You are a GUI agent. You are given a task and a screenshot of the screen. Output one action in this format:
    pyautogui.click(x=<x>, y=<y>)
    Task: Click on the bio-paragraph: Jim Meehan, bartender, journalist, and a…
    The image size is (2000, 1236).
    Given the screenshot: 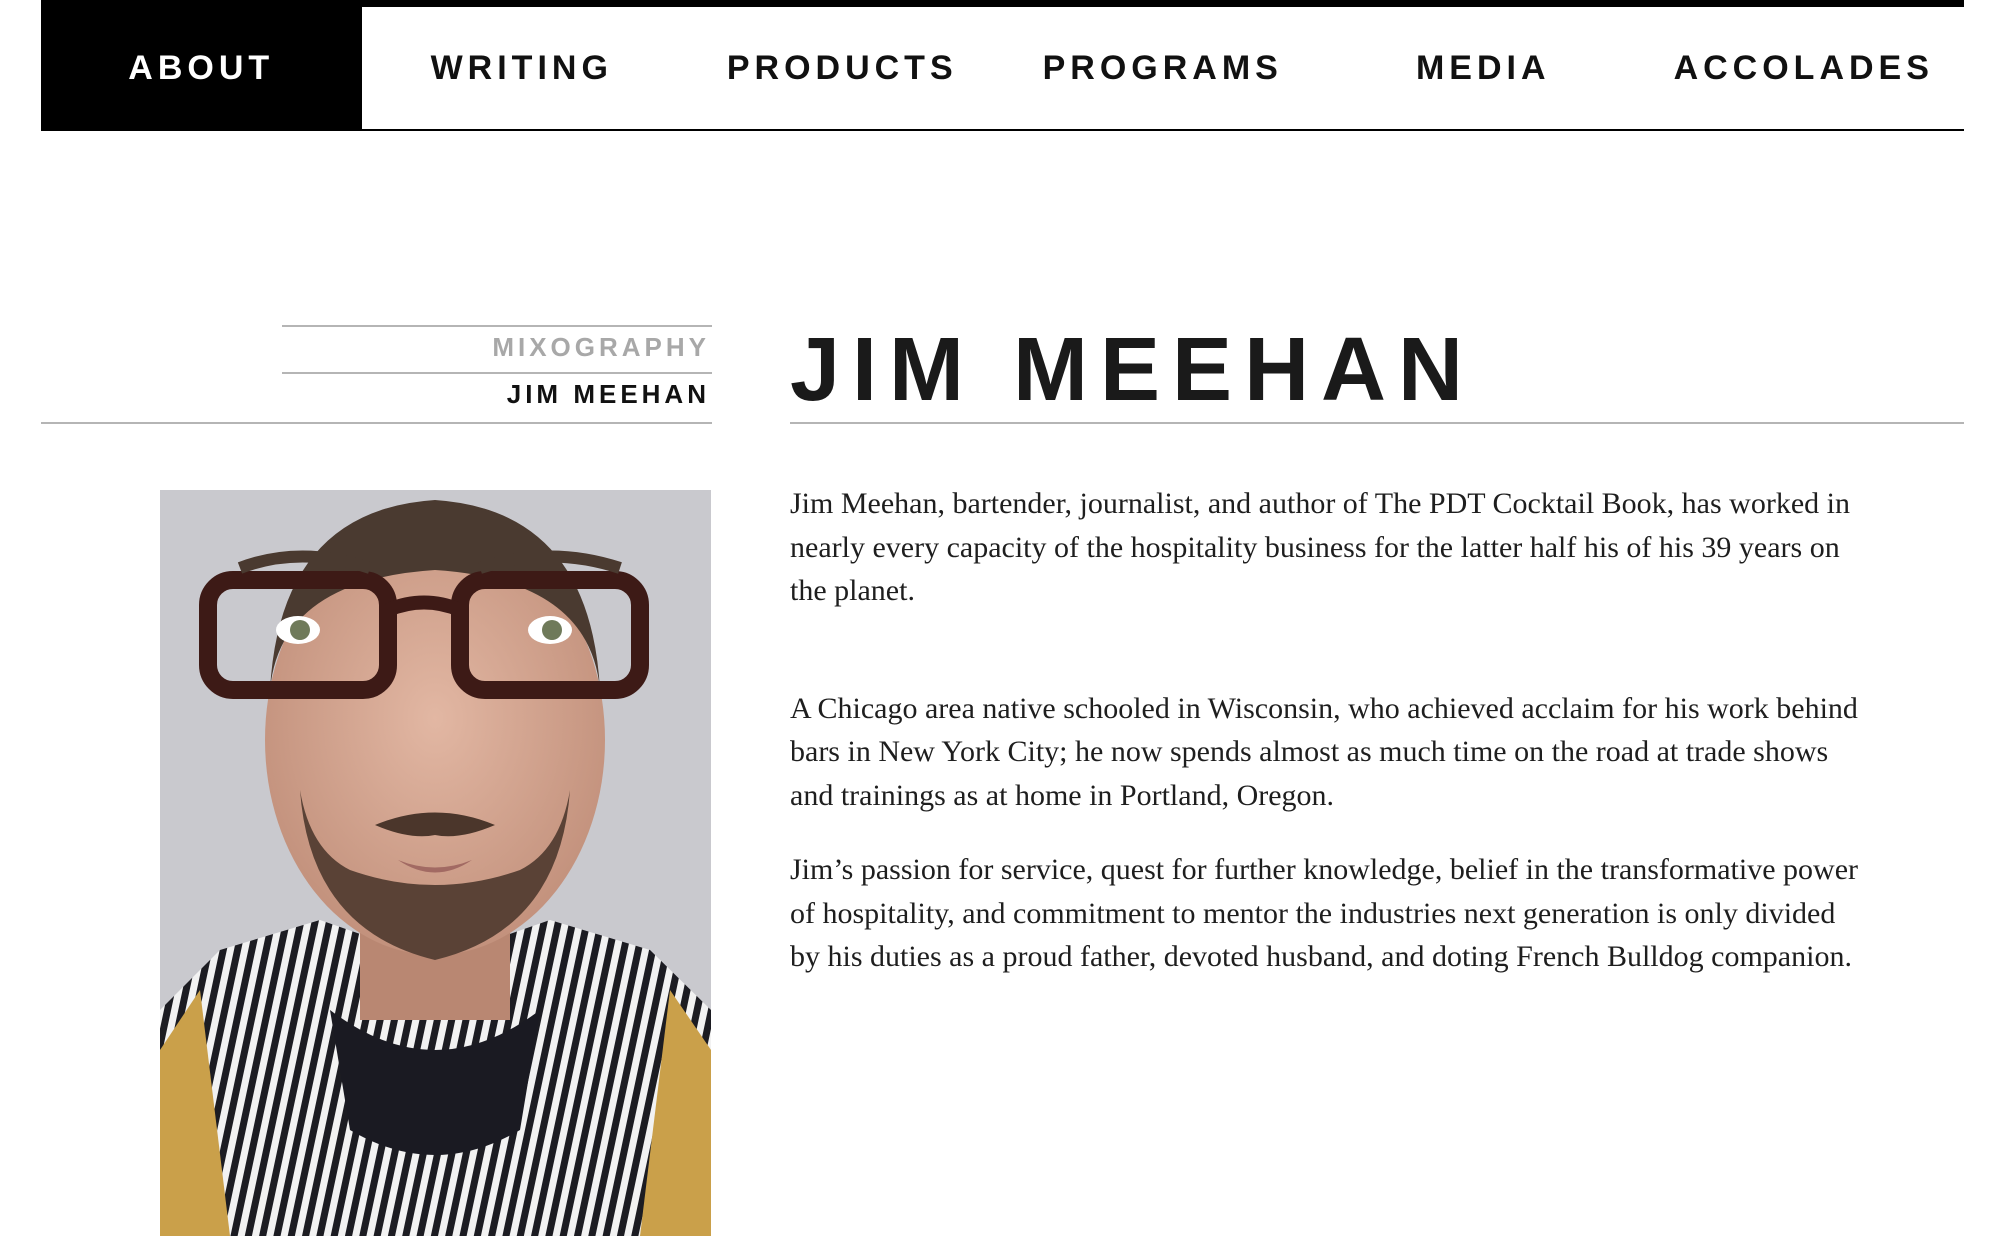 What is the action you would take?
    pyautogui.click(x=1320, y=547)
    